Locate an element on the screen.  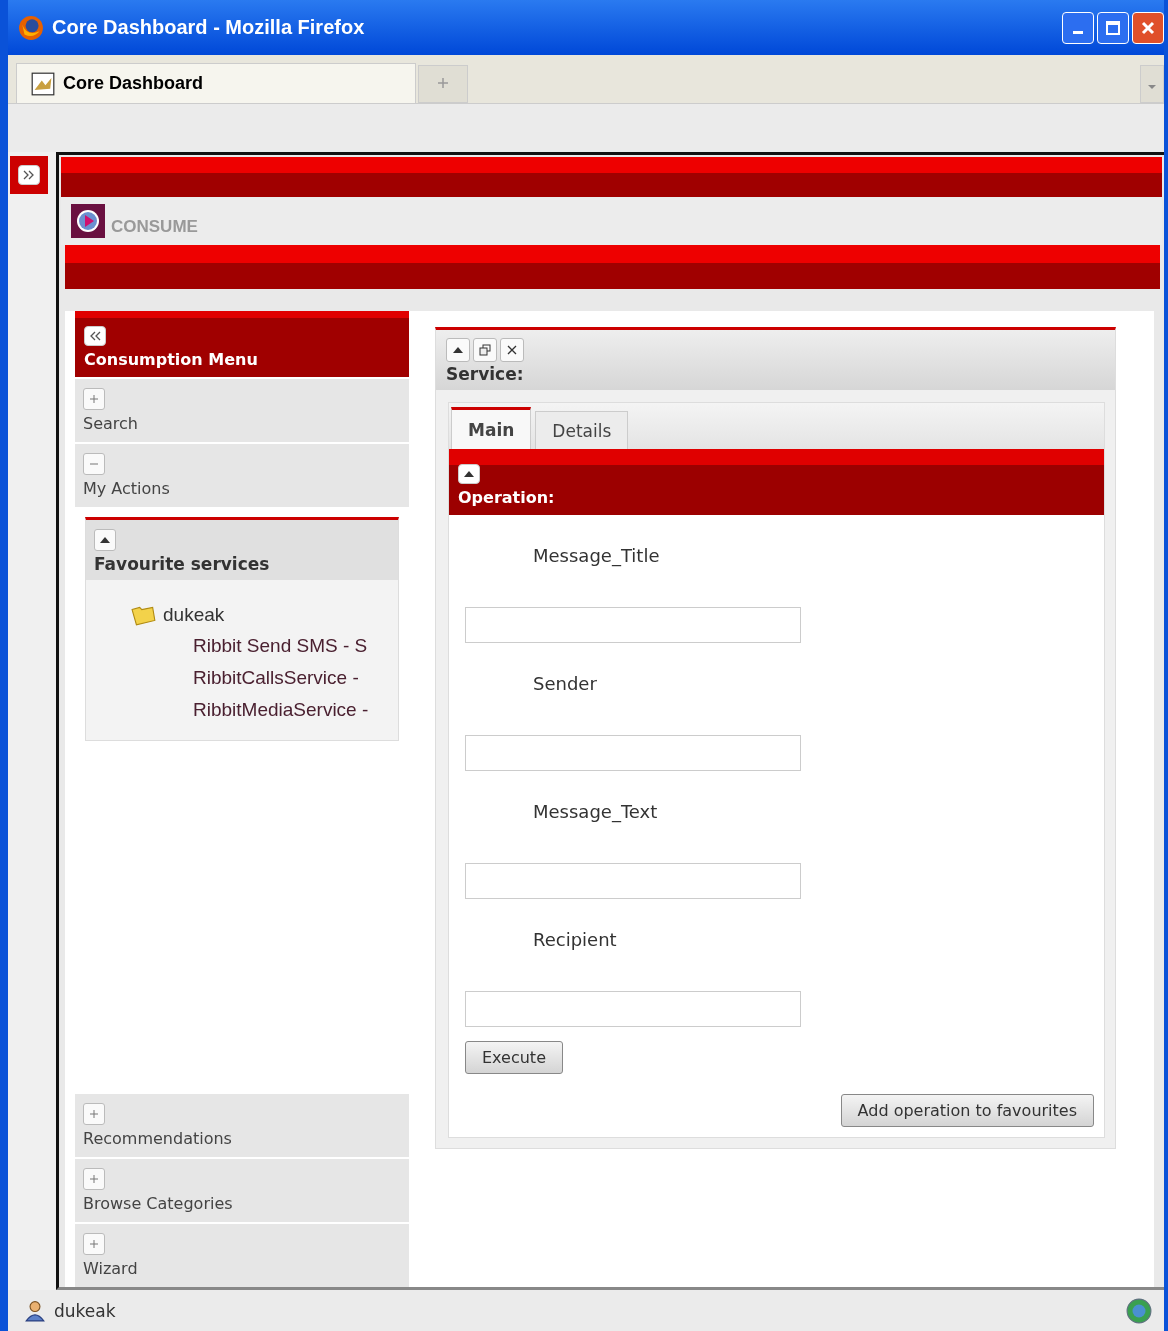
execute-button: Execute is located at coordinates (514, 1057).